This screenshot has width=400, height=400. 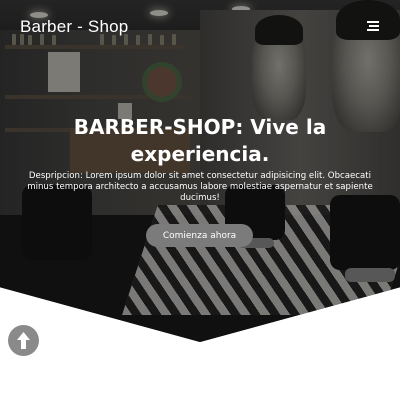 I want to click on get-started-button: Comienza ahora, so click(x=199, y=235).